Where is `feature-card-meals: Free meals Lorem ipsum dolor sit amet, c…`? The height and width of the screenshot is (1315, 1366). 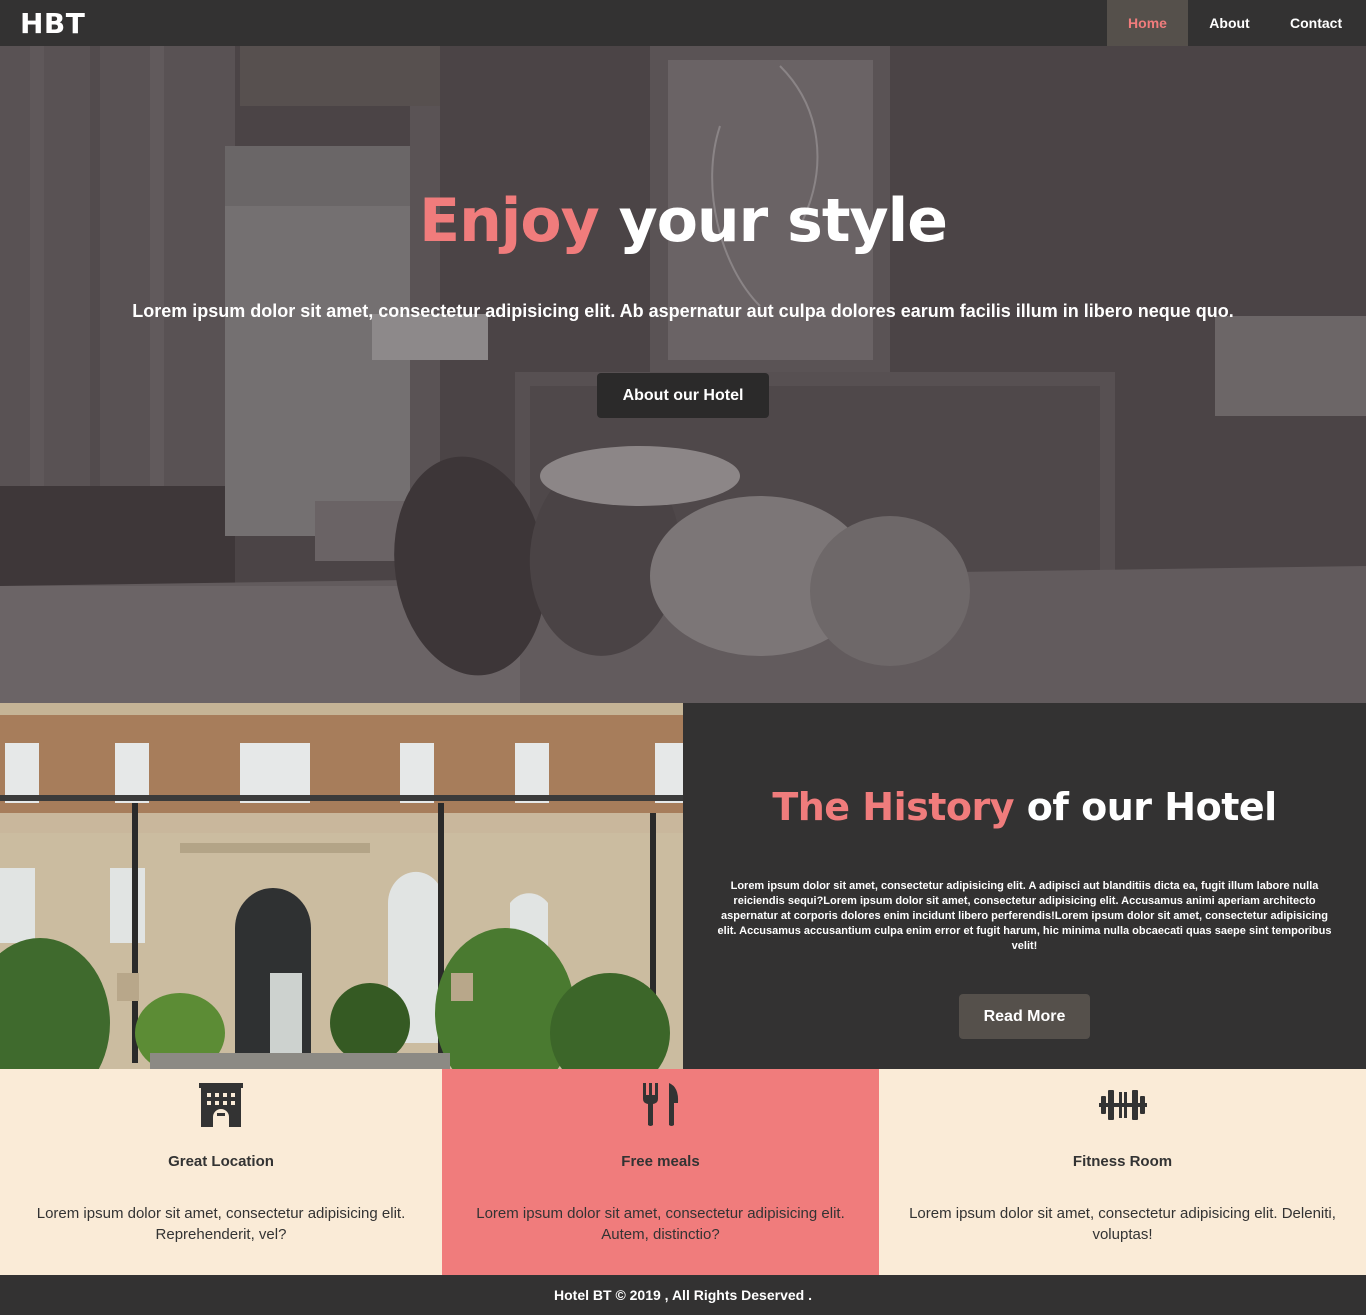 feature-card-meals: Free meals Lorem ipsum dolor sit amet, c… is located at coordinates (660, 1172).